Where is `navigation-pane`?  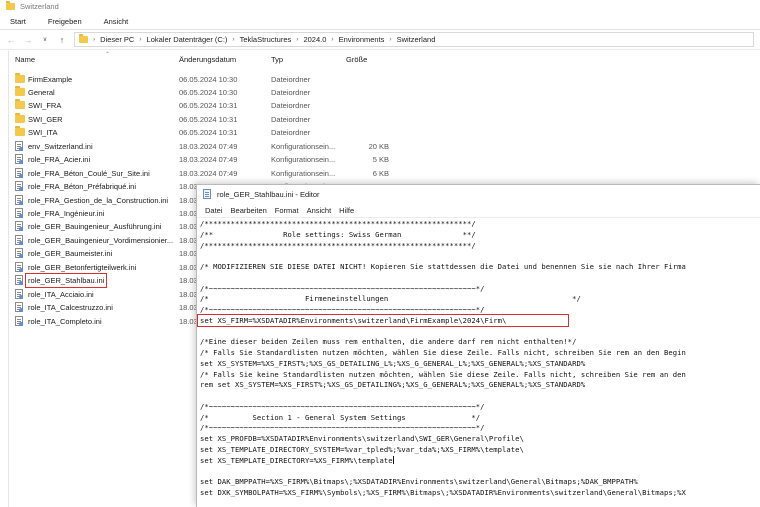 navigation-pane is located at coordinates (4, 279).